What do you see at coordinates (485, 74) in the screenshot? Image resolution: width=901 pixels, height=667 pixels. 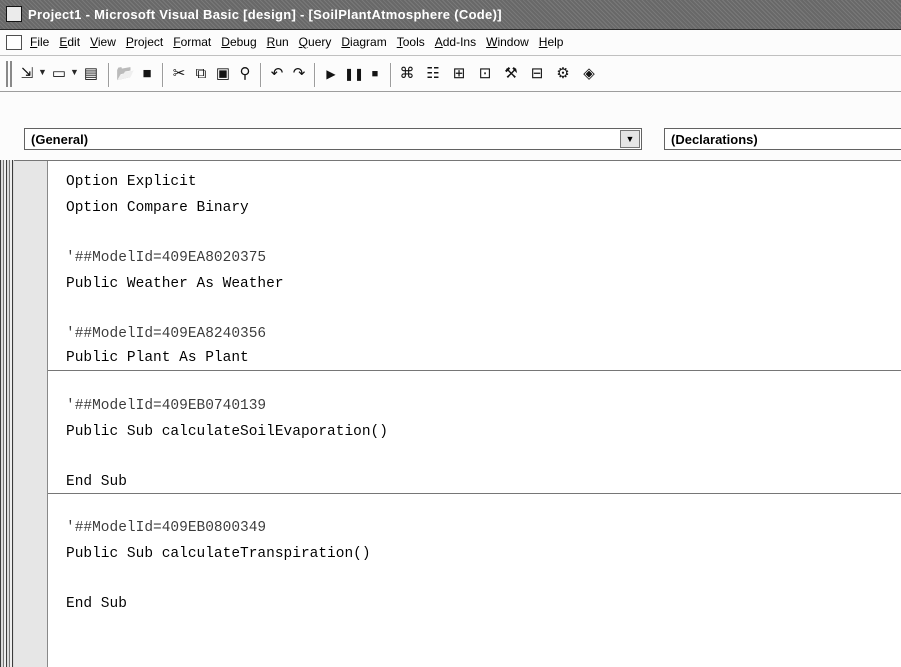 I see `object-browser-icon: ⊡` at bounding box center [485, 74].